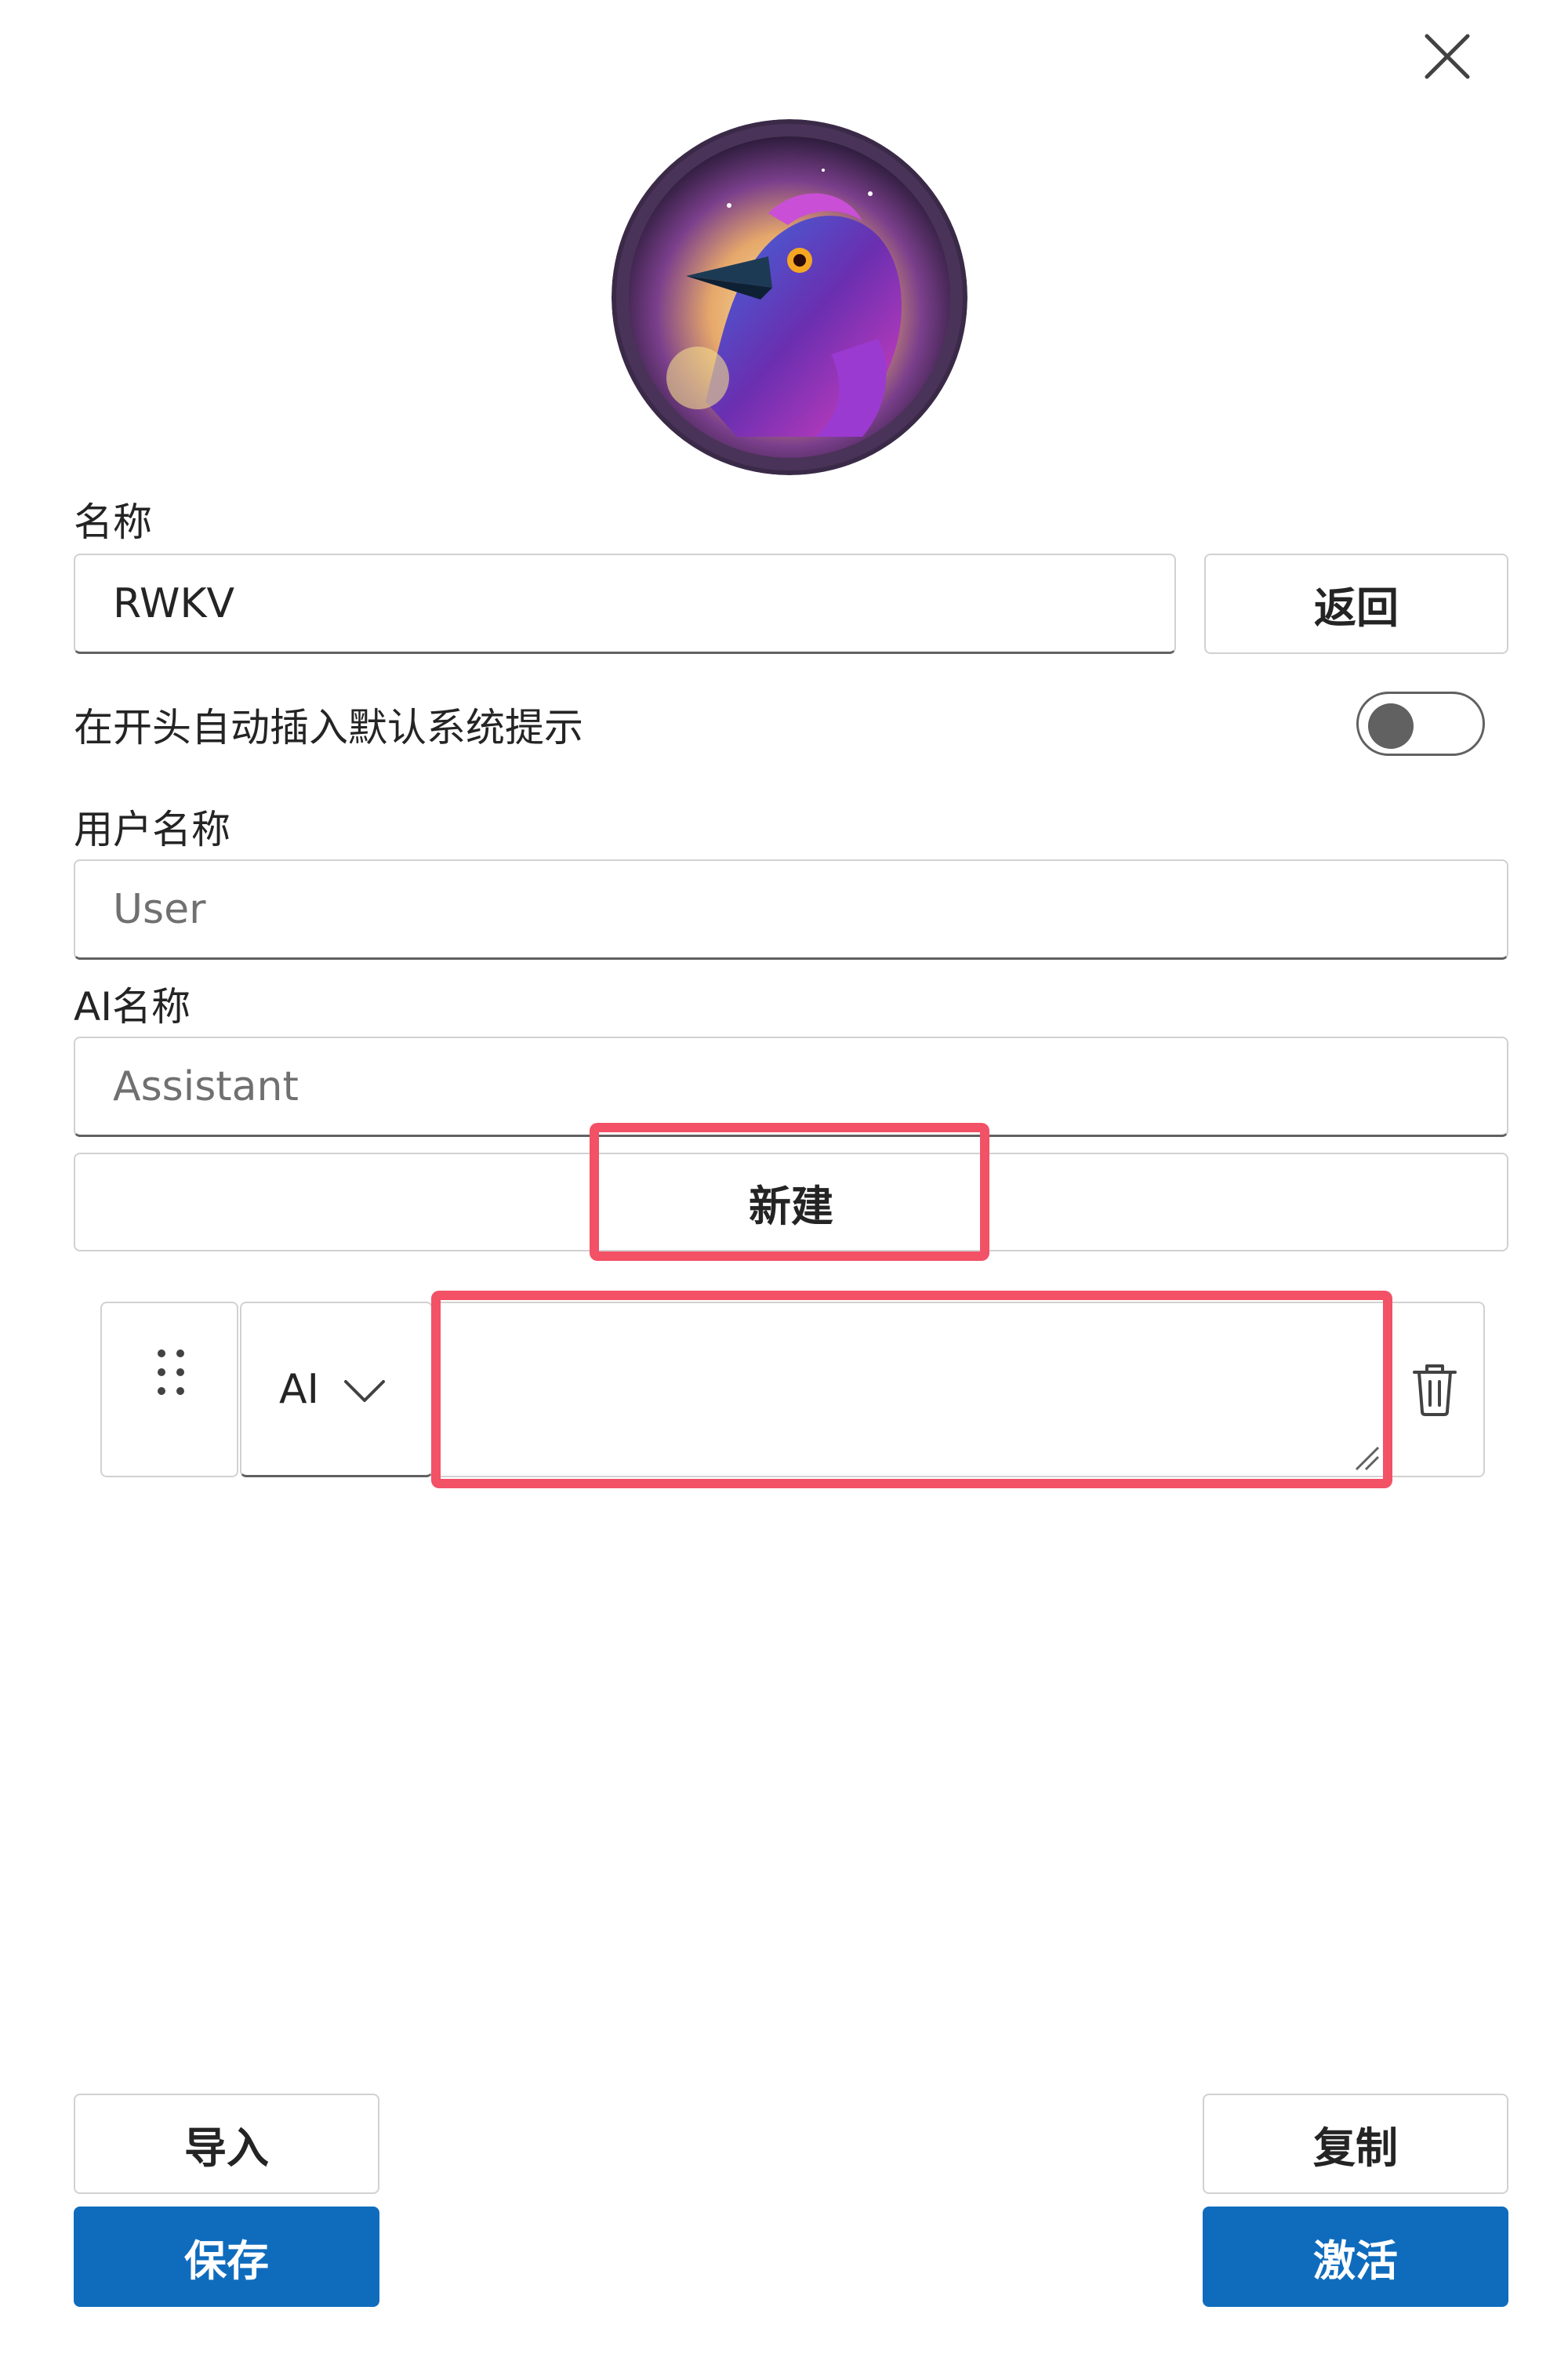 The height and width of the screenshot is (2361, 1568). What do you see at coordinates (1365, 1457) in the screenshot?
I see `resize-grip-icon` at bounding box center [1365, 1457].